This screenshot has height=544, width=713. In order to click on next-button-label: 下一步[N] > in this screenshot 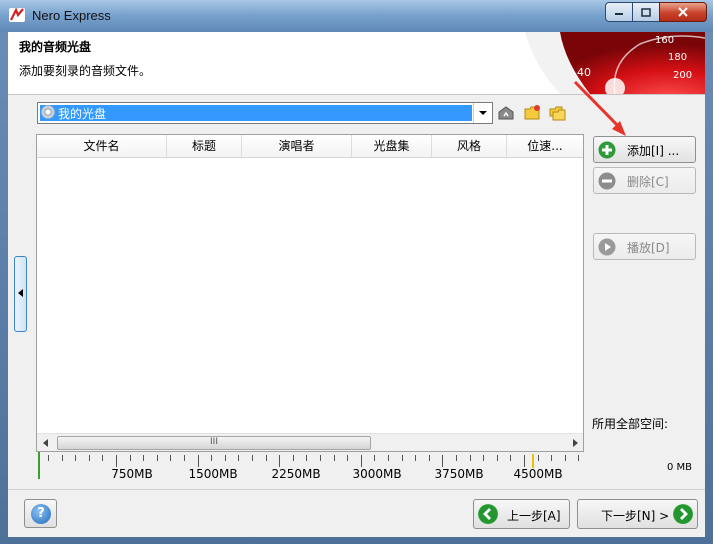, I will do `click(635, 516)`.